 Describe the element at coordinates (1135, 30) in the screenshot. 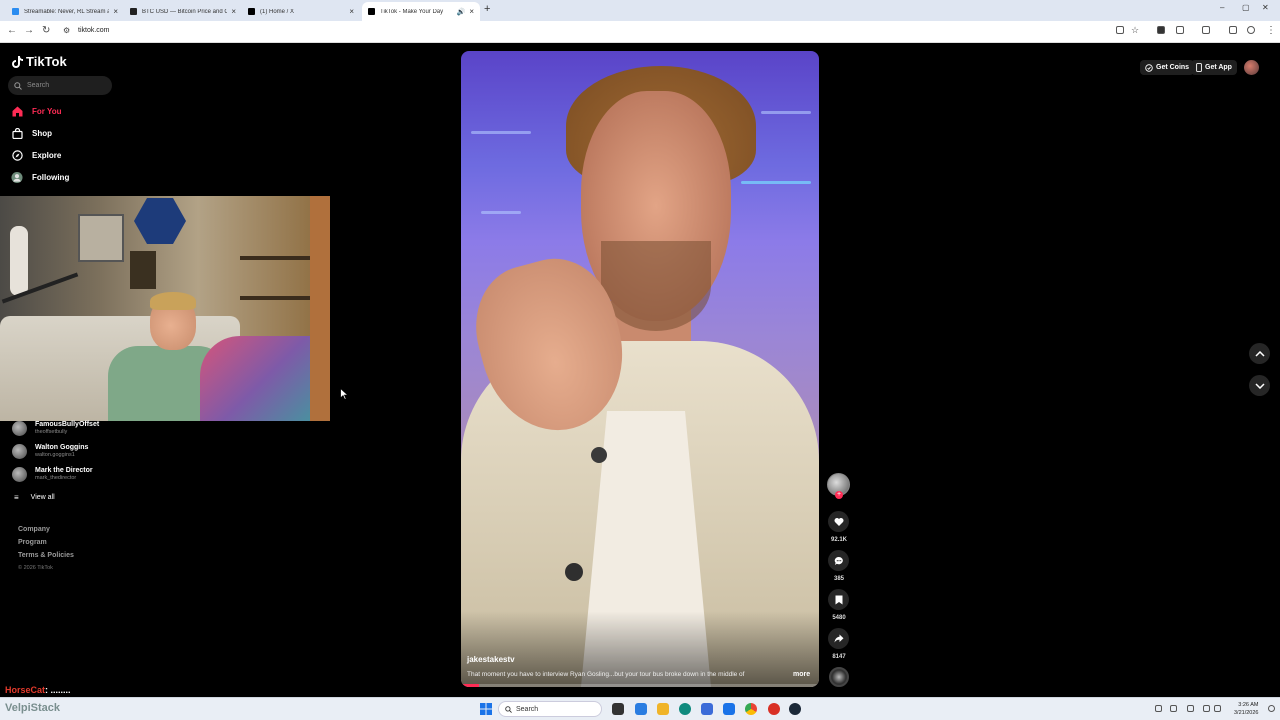

I see `bookmark-star-icon: ☆` at that location.